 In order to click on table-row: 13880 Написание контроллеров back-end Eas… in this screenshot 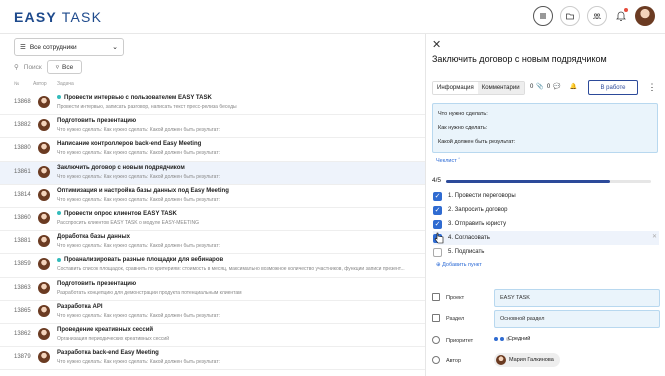, I will do `click(212, 150)`.